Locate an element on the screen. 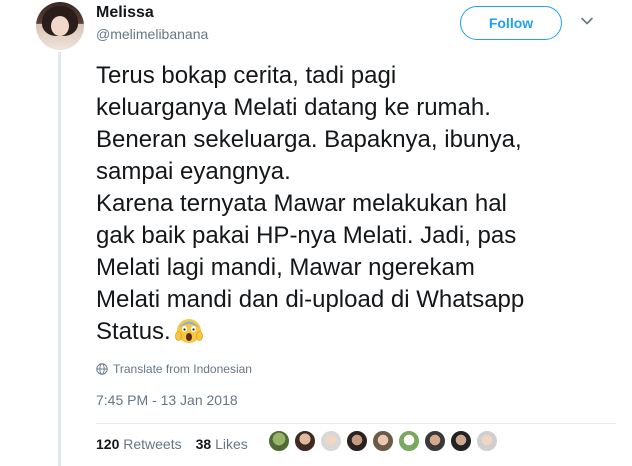 This screenshot has height=466, width=632. timestamp: 7:45 PM - 13 Jan 2018 is located at coordinates (167, 400).